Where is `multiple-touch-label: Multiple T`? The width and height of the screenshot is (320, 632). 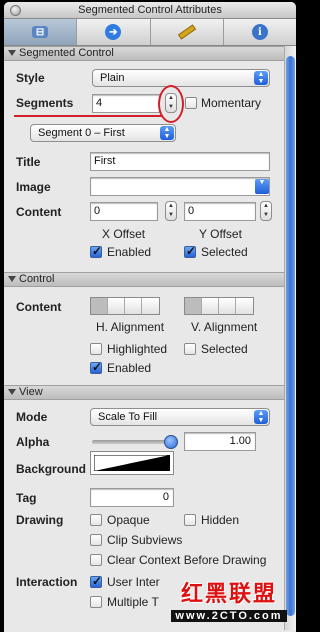
multiple-touch-label: Multiple T is located at coordinates (133, 602).